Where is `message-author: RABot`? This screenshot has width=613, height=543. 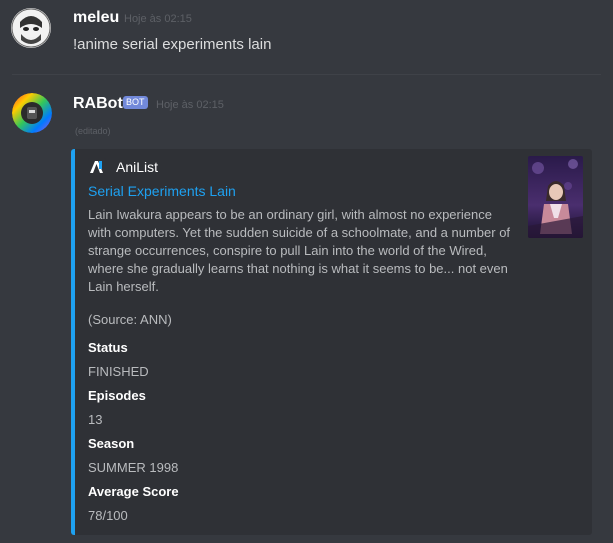
message-author: RABot is located at coordinates (98, 104).